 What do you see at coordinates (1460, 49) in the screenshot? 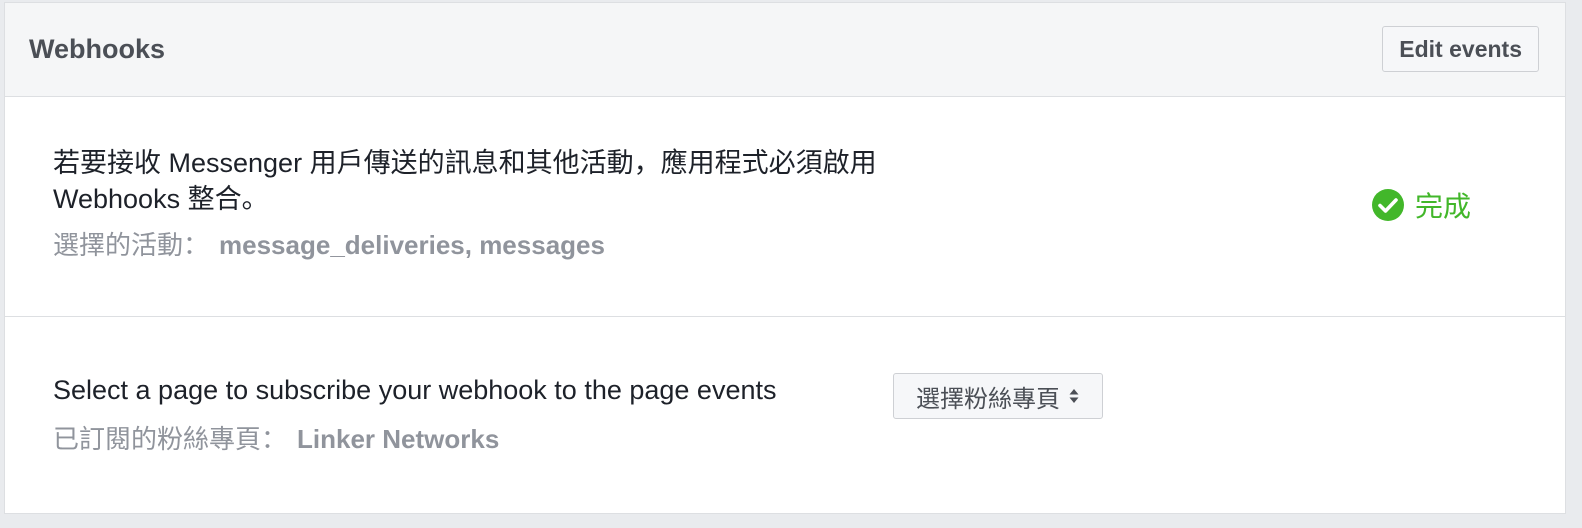
I see `edit-events-button: Edit events` at bounding box center [1460, 49].